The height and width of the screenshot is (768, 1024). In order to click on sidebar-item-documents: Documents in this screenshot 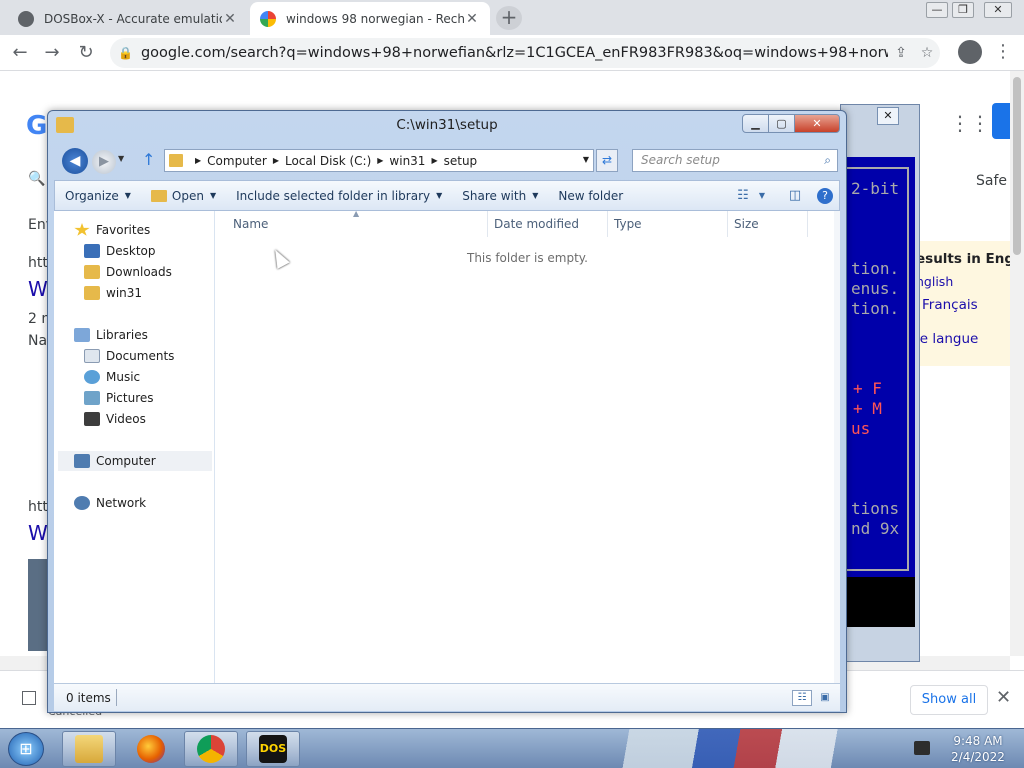, I will do `click(129, 356)`.